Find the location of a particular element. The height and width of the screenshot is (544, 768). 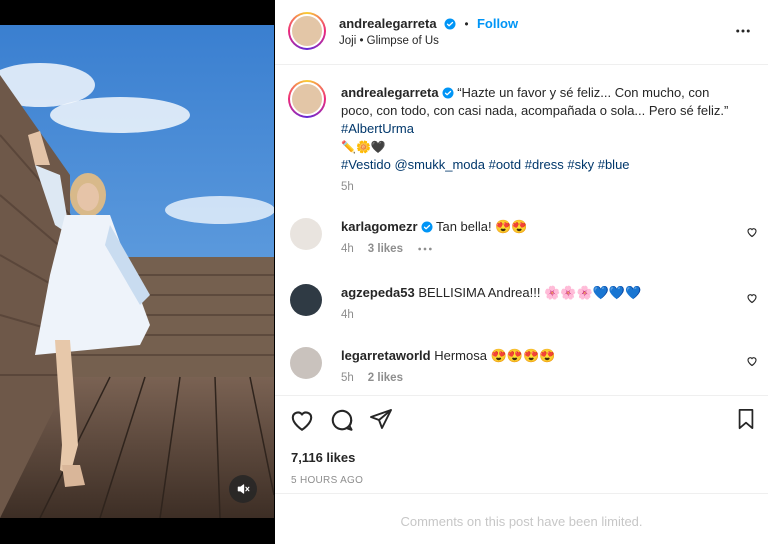

footer-divider is located at coordinates (521, 493).